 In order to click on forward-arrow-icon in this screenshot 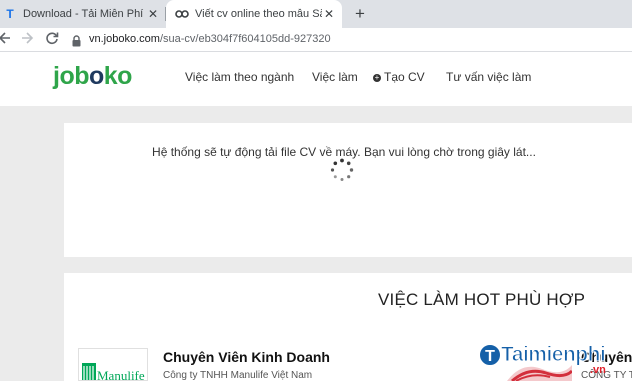, I will do `click(27, 40)`.